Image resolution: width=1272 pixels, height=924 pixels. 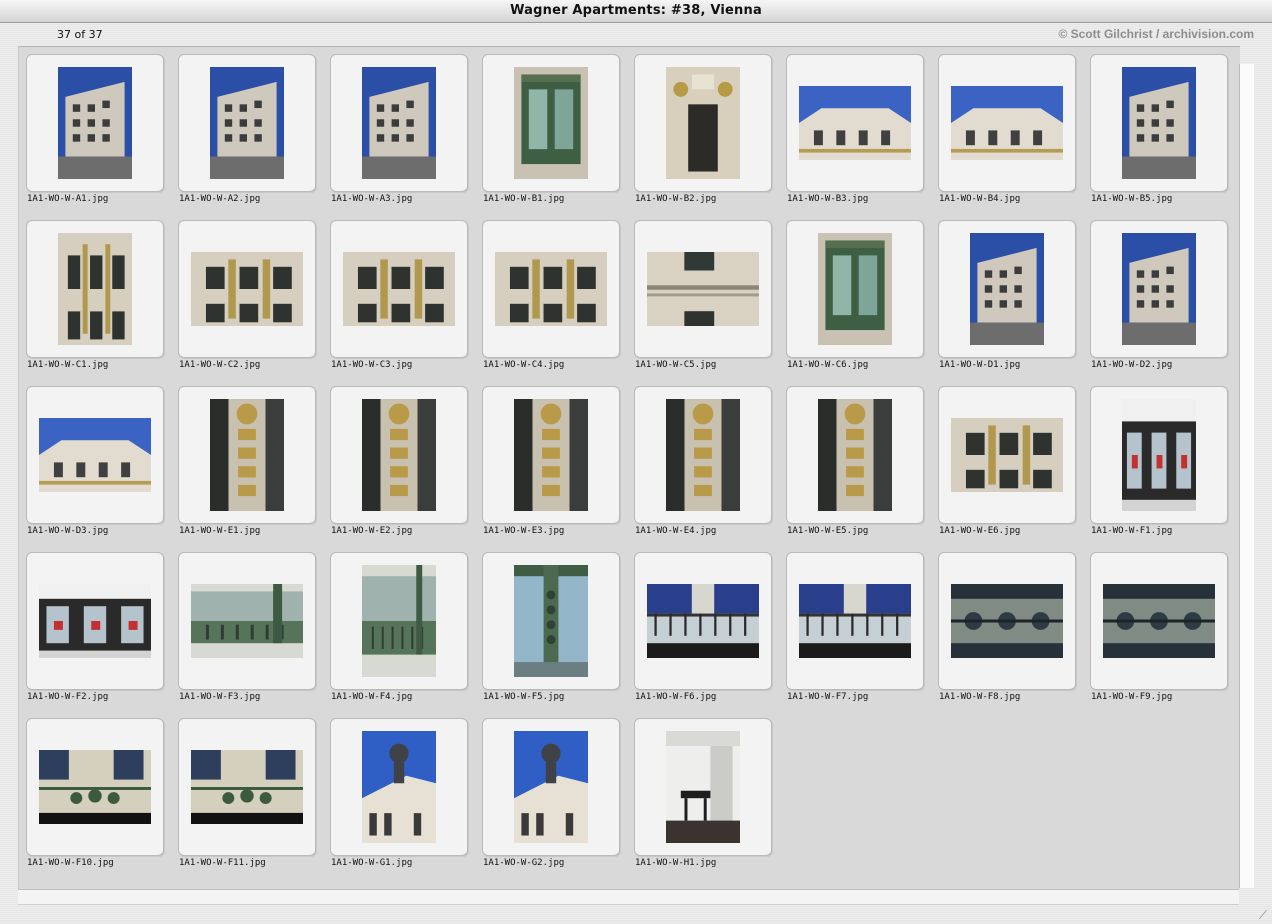 I want to click on thumbnail-item: 1A1-WO-W-F11.jpg, so click(x=254, y=796).